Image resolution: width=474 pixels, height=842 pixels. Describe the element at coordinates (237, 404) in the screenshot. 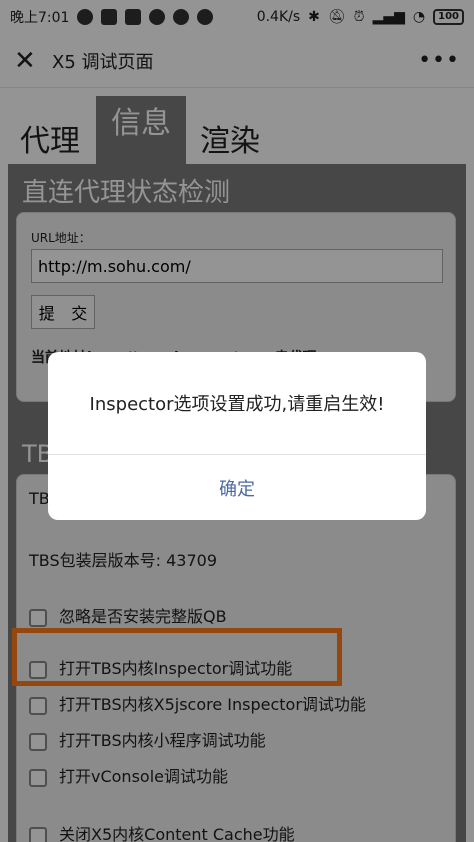

I see `dialog-message: Inspector选项设置成功,请重启生效!` at that location.